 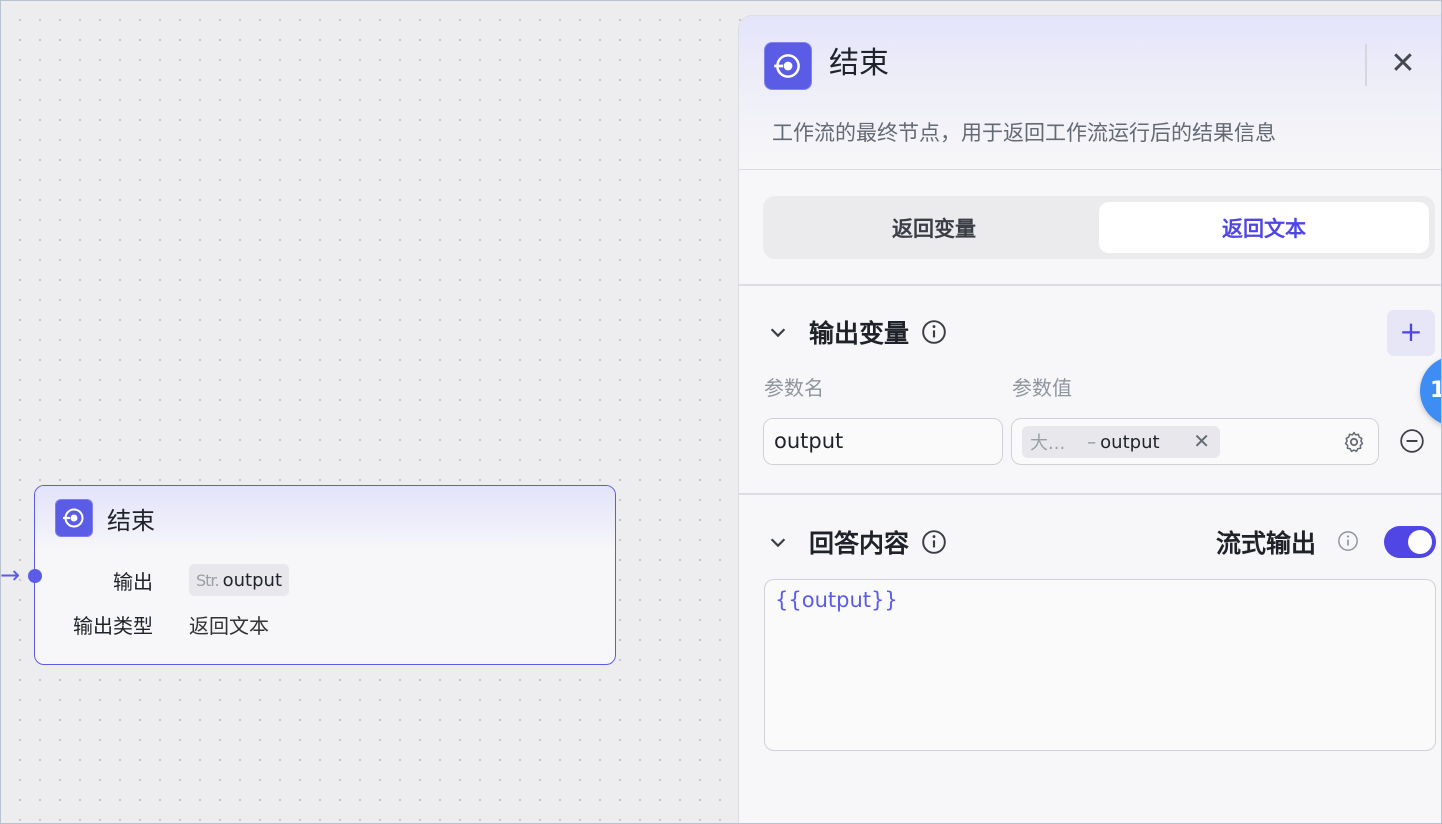 I want to click on variable-reference-chip: 大... – output ✕, so click(x=1121, y=442).